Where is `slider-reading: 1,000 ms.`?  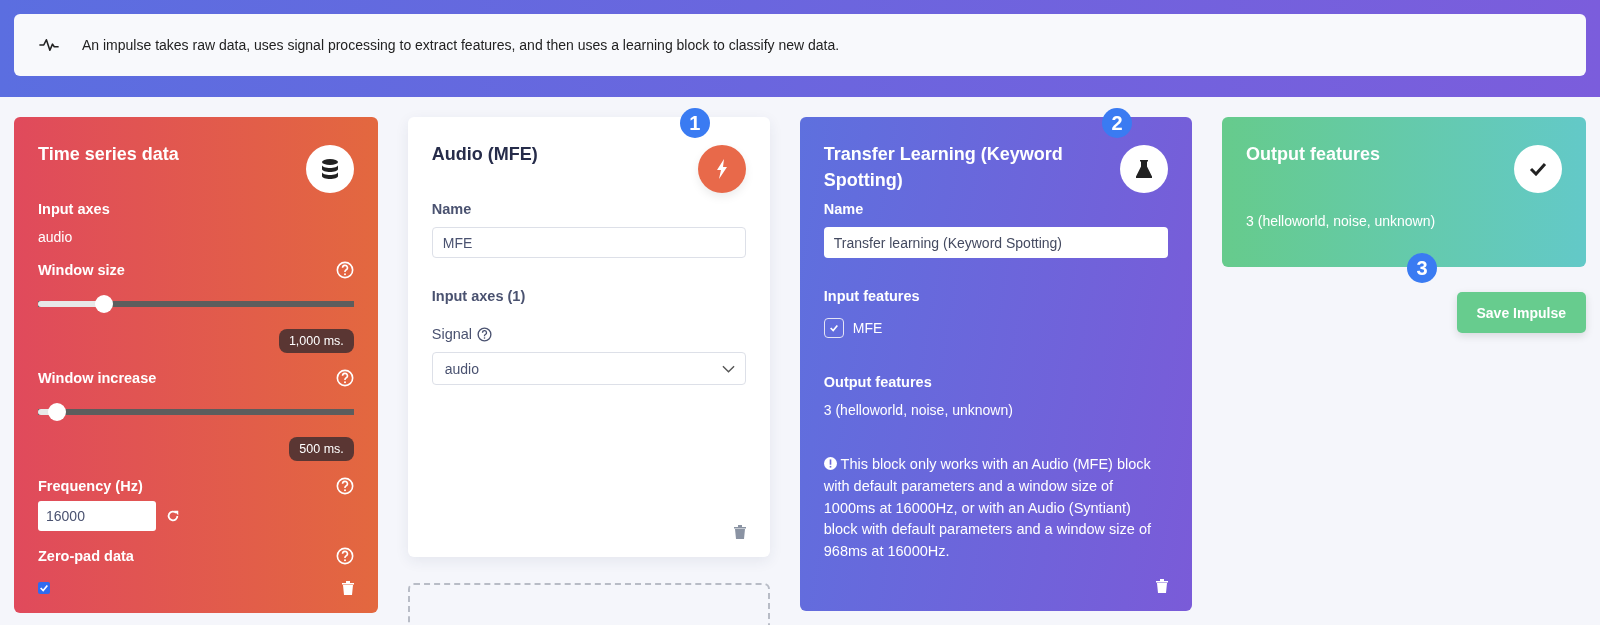
slider-reading: 1,000 ms. is located at coordinates (316, 341).